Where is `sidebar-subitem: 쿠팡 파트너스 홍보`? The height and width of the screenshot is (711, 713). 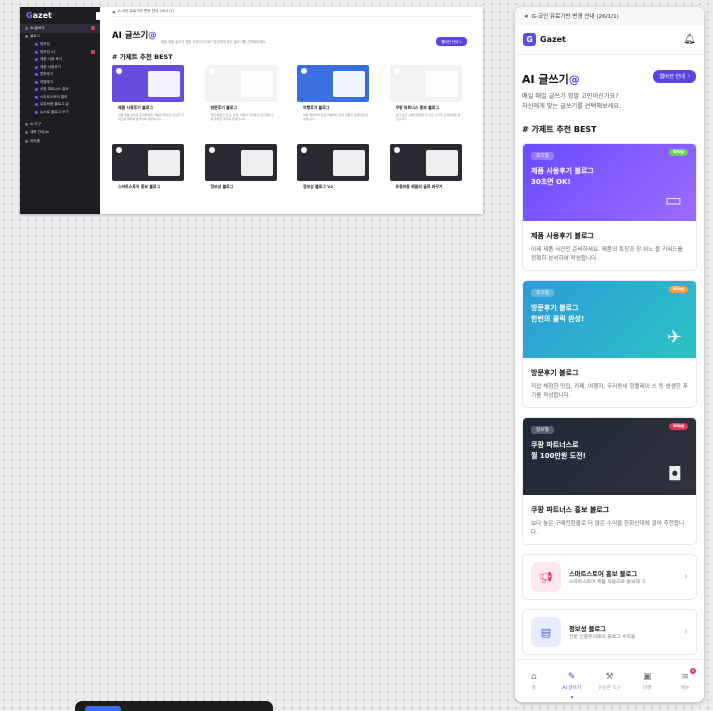
sidebar-subitem: 쿠팡 파트너스 홍보 is located at coordinates (60, 90).